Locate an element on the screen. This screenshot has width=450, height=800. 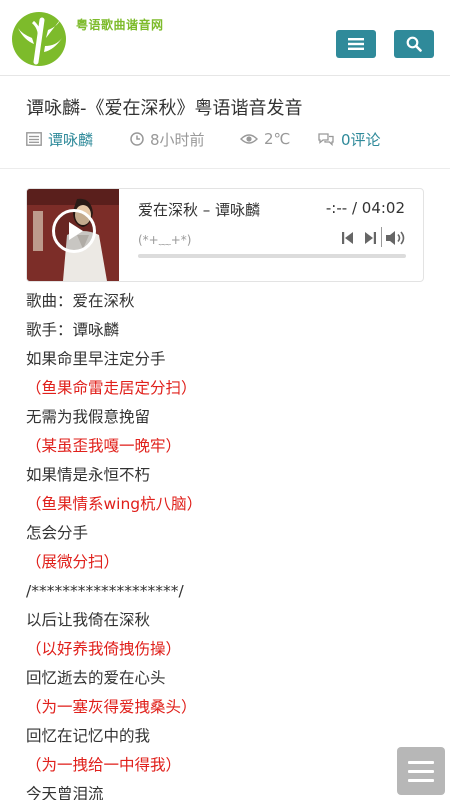
view-stat: 2℃ is located at coordinates (265, 139).